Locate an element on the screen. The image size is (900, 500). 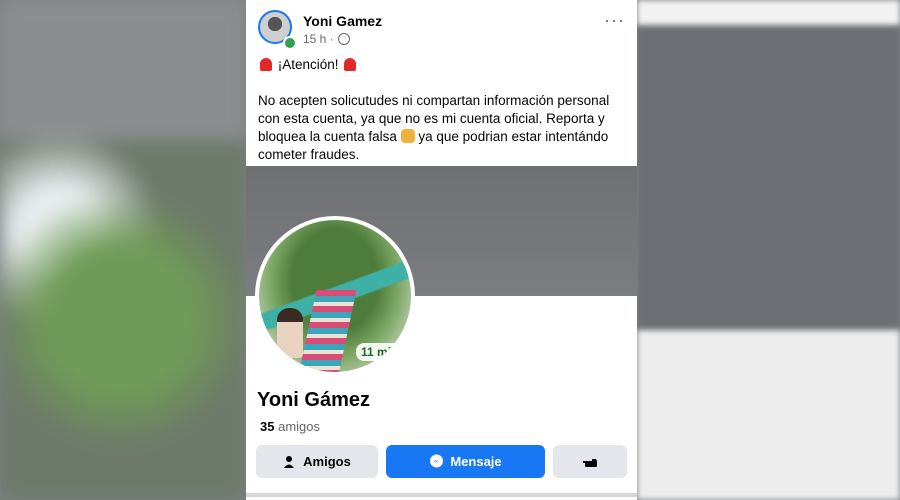
profile-name: Yoni Gámez is located at coordinates (313, 400).